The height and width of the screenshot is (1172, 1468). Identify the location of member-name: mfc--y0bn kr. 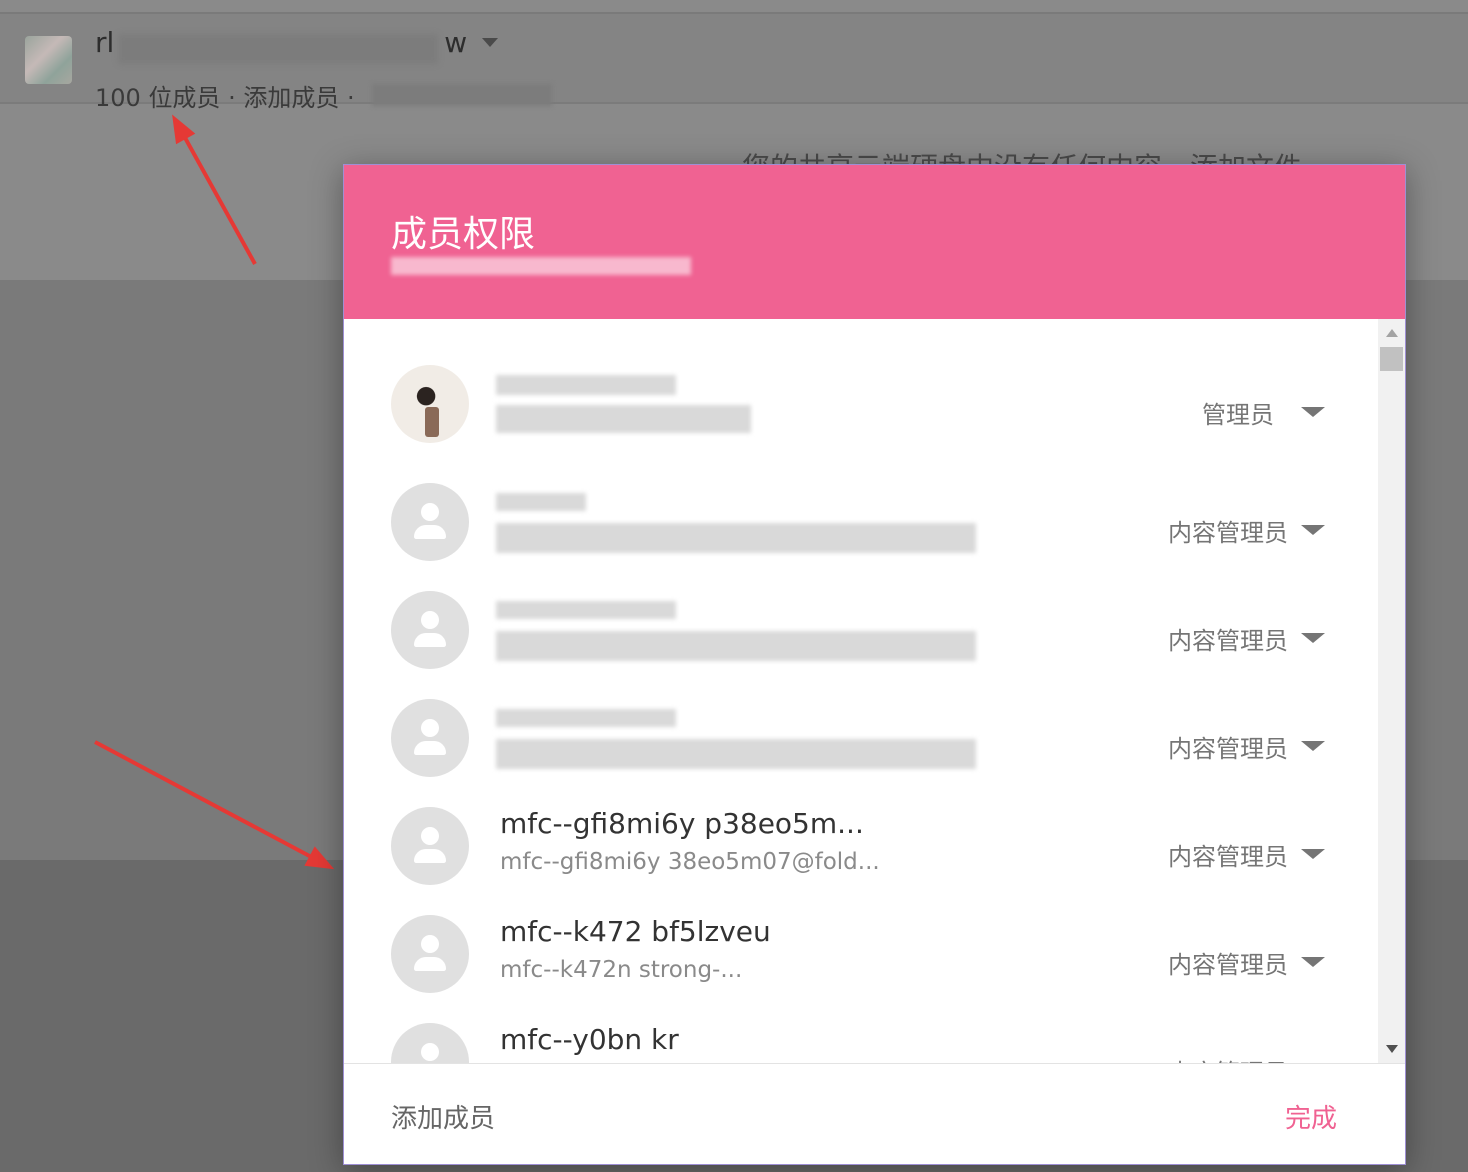
(589, 1039).